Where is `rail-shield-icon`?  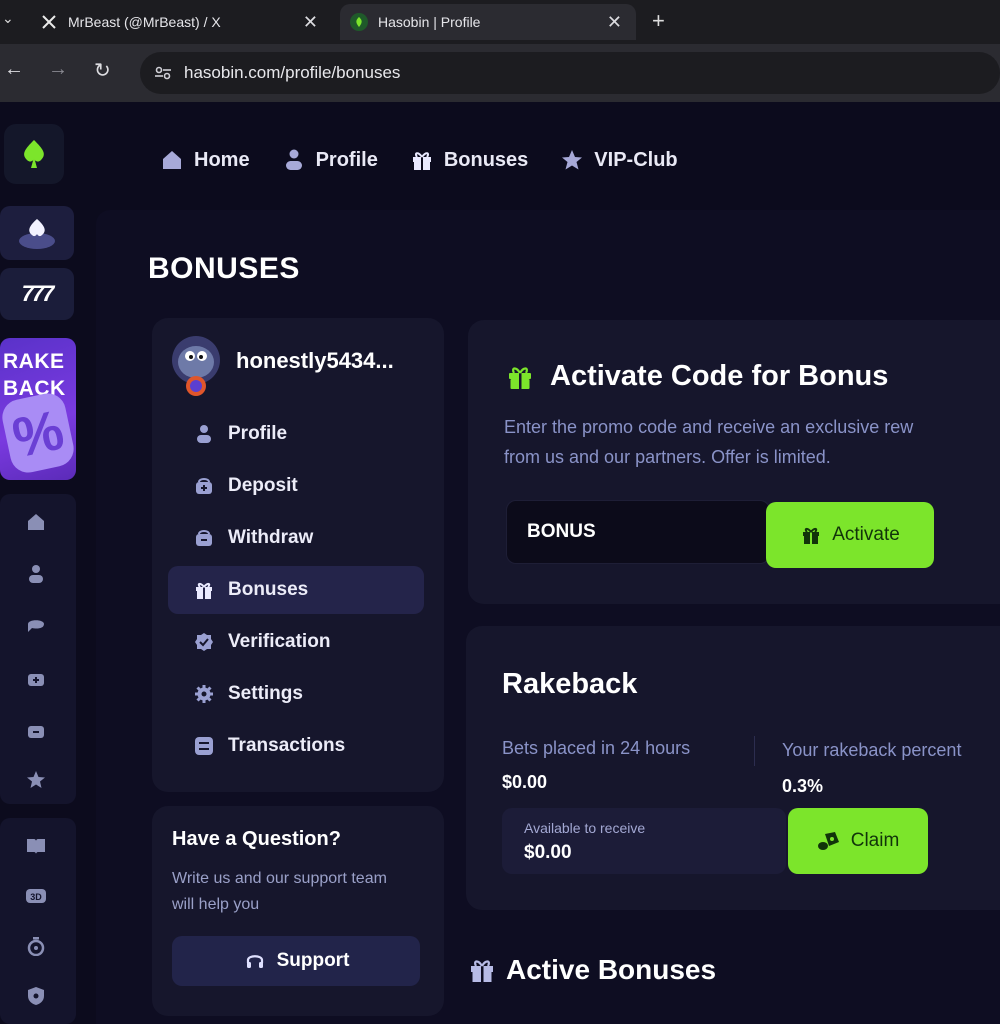
rail-shield-icon is located at coordinates (36, 996).